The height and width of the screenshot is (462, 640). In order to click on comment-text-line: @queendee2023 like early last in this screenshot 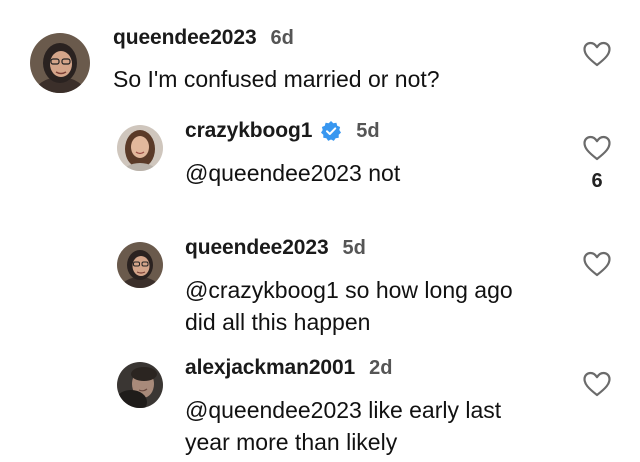, I will do `click(343, 410)`.